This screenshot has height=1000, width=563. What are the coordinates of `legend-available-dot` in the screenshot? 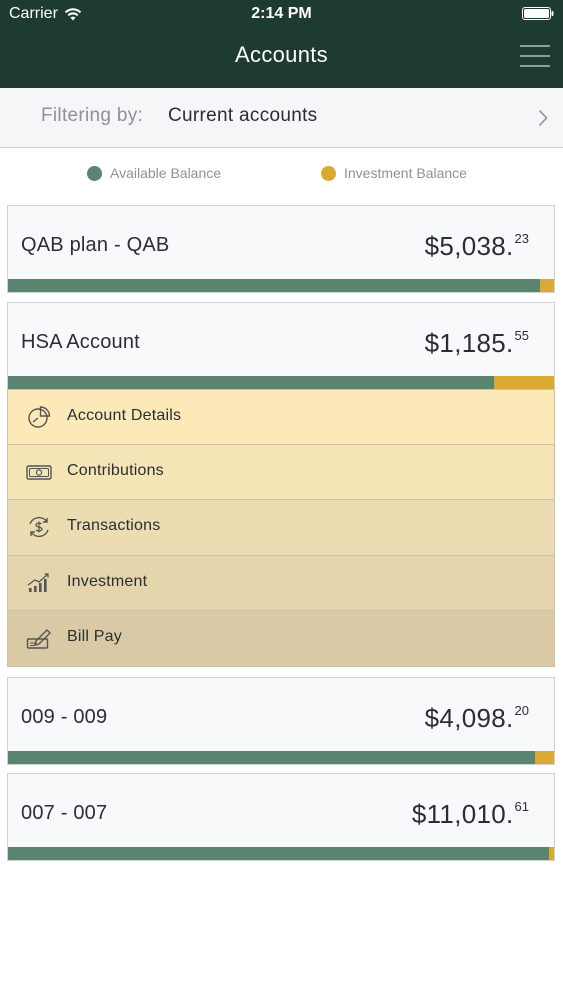 It's located at (94, 173).